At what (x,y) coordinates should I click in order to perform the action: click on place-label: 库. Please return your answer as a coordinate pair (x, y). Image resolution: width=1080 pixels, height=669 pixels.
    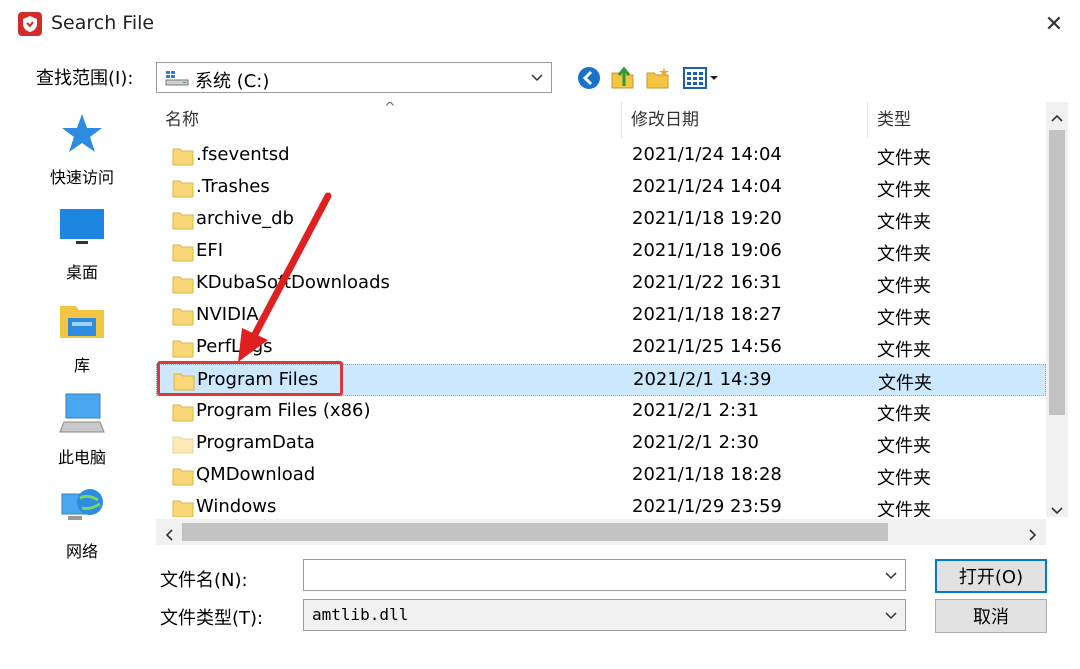
    Looking at the image, I should click on (81, 365).